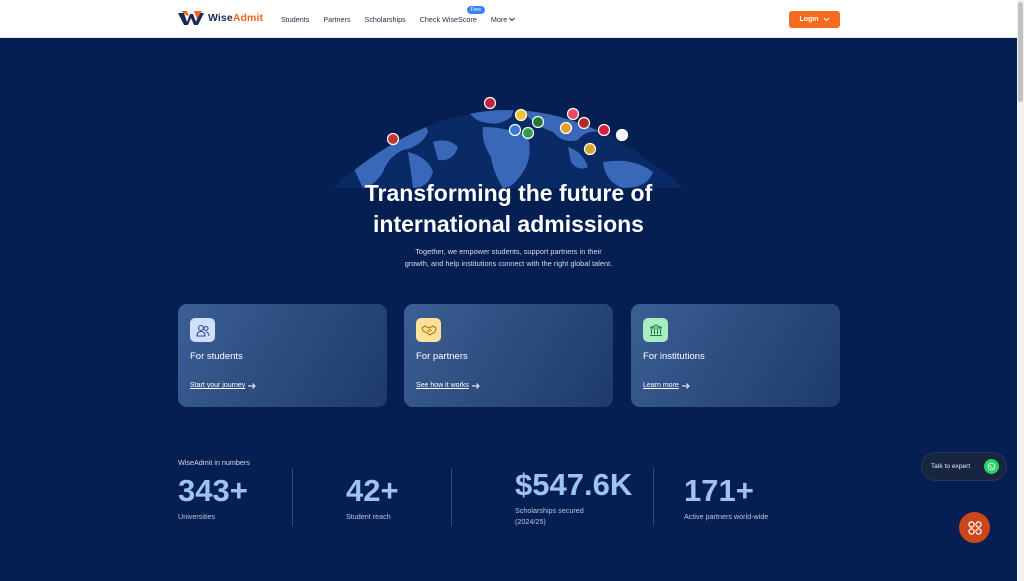  I want to click on stat-value: $547.6K, so click(574, 484).